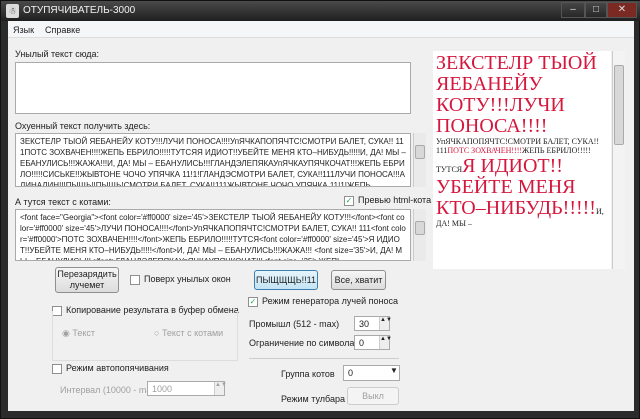  What do you see at coordinates (321, 29) in the screenshot?
I see `menu-bar: Язык Справке` at bounding box center [321, 29].